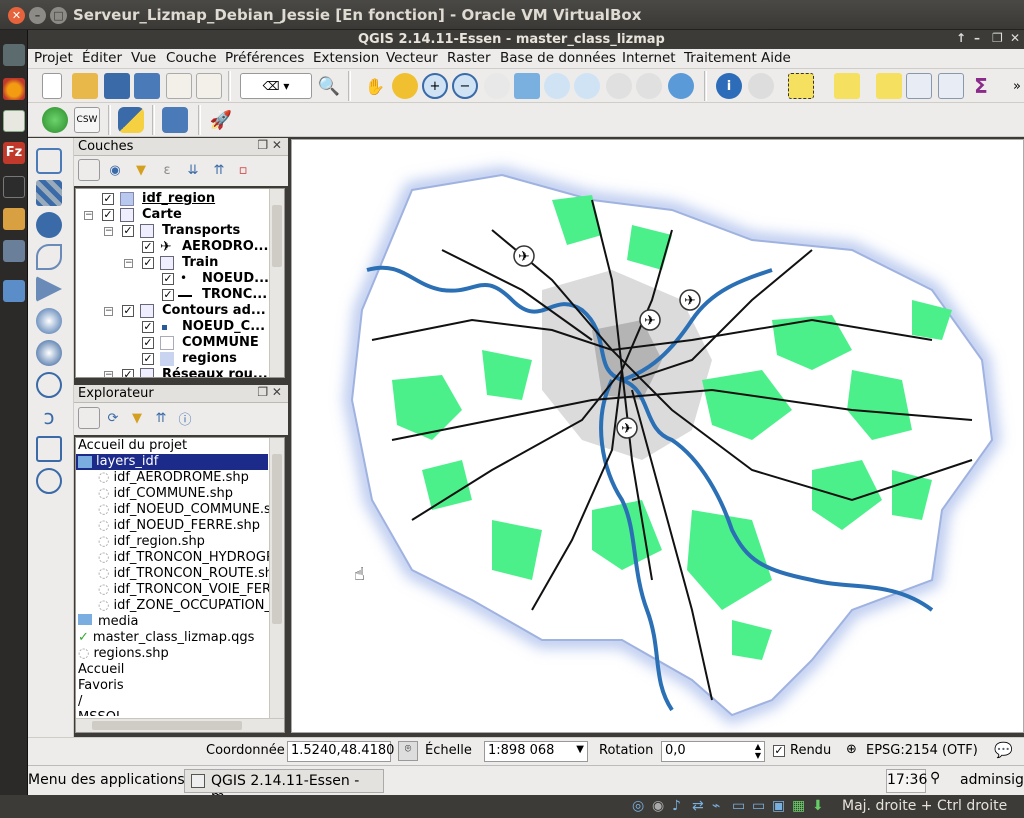  I want to click on capture-icon: ▣, so click(778, 806).